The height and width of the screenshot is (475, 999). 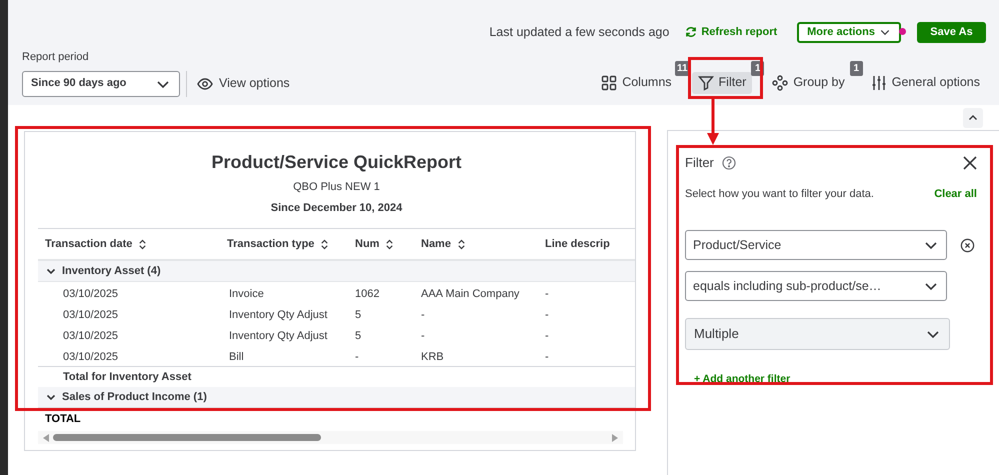 What do you see at coordinates (609, 82) in the screenshot?
I see `grid-icon` at bounding box center [609, 82].